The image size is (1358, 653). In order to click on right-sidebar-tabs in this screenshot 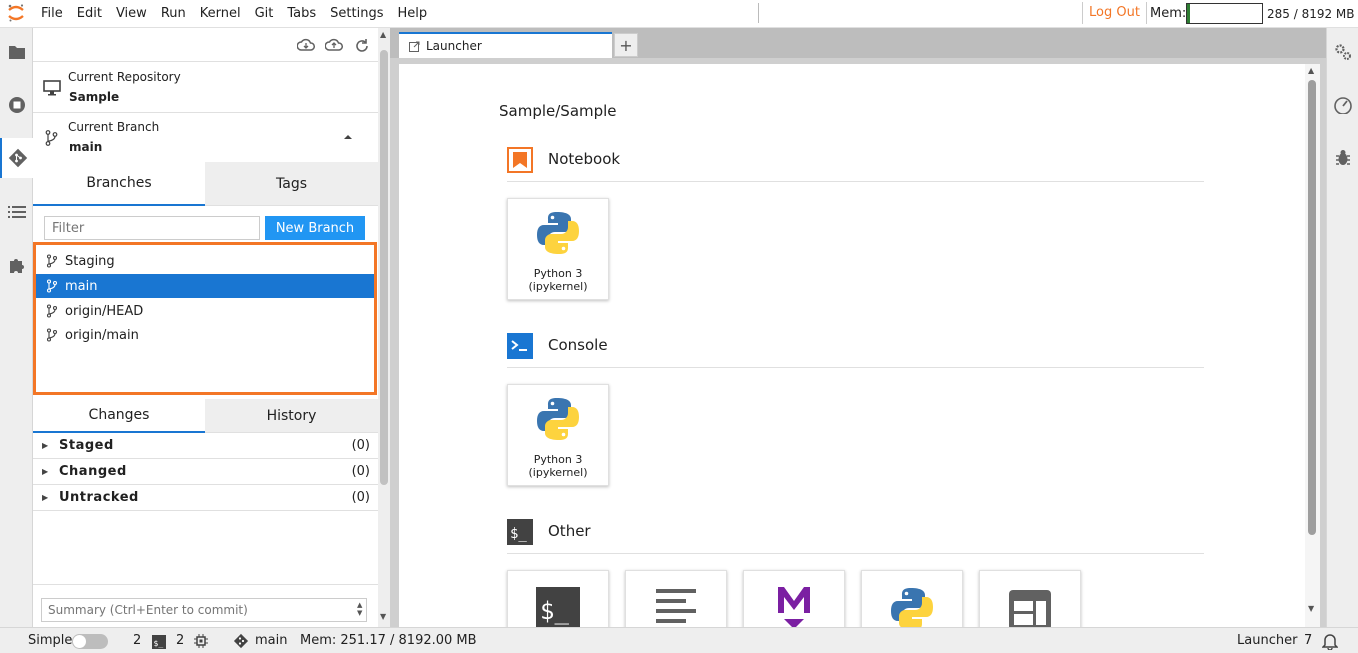, I will do `click(1342, 327)`.